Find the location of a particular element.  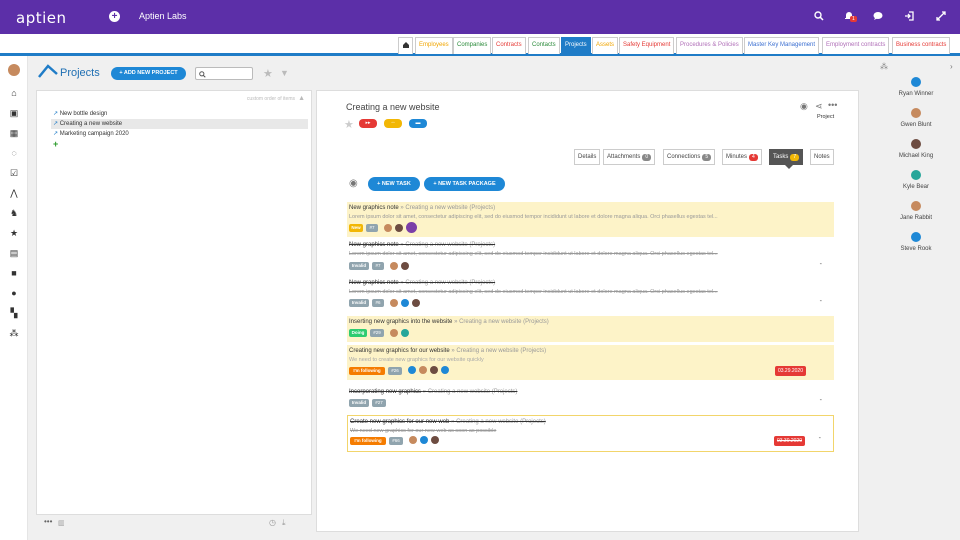

task-number: #6 is located at coordinates (378, 303).